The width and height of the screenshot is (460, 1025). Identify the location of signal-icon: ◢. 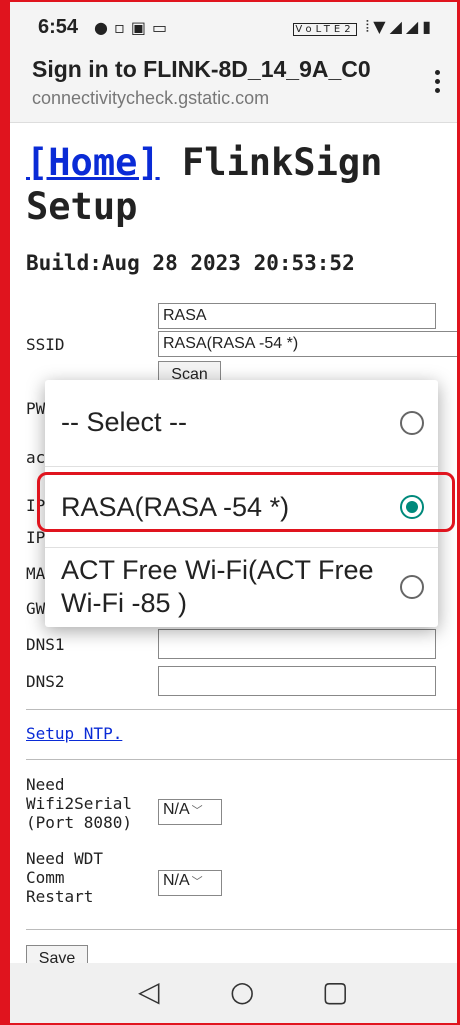
(397, 26).